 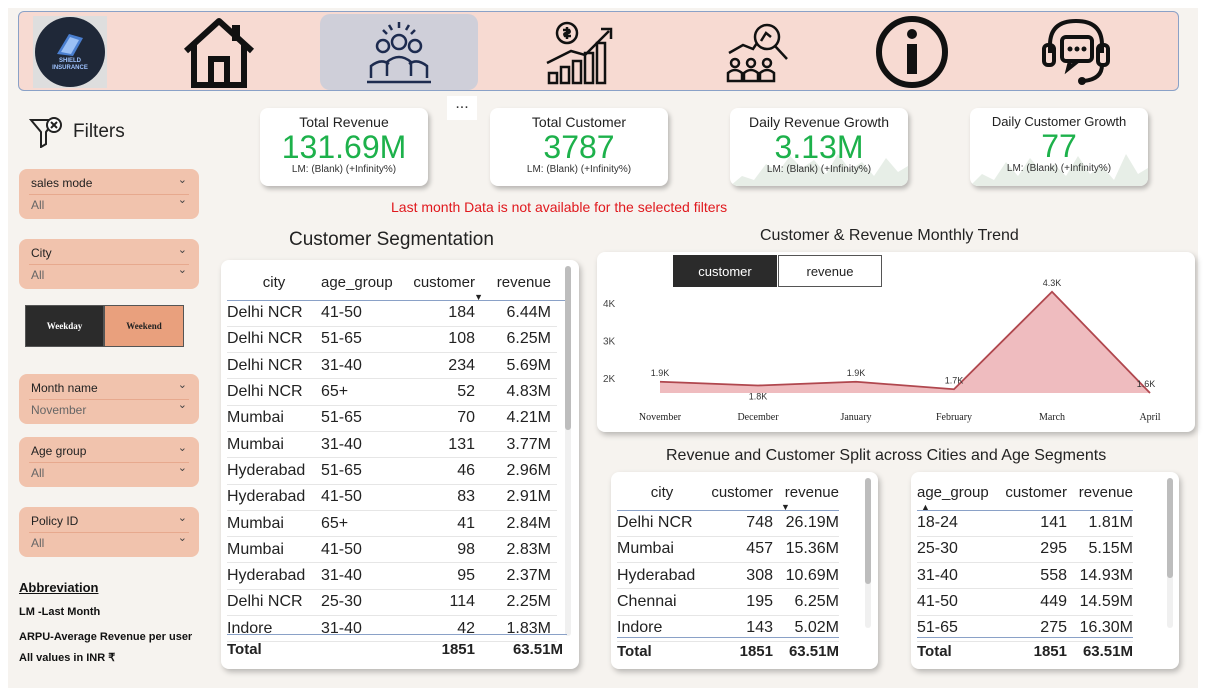 I want to click on table-row: Delhi NCR 41-50 184 6.44M, so click(x=392, y=313).